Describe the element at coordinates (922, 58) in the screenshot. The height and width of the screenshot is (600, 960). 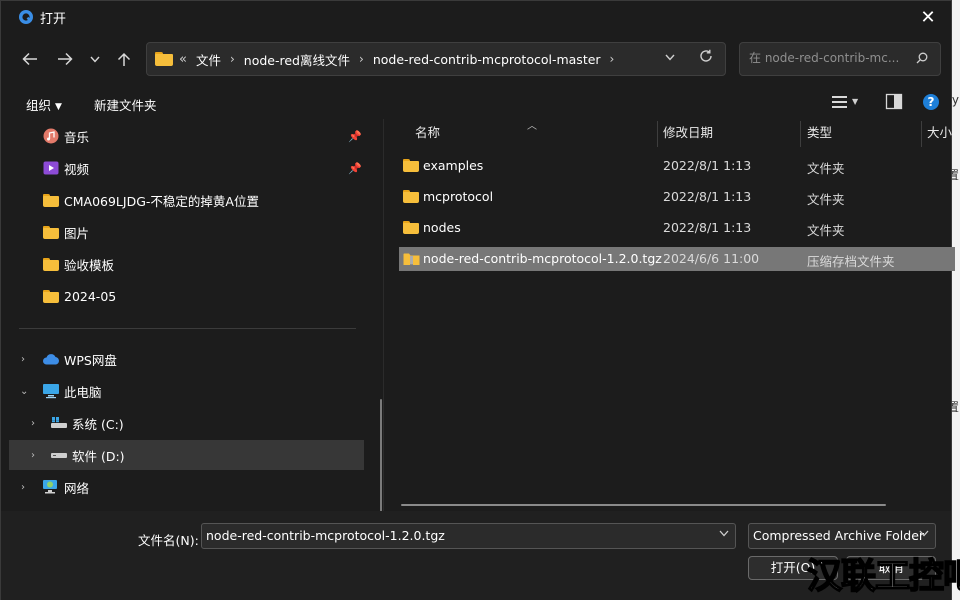
I see `search-icon` at that location.